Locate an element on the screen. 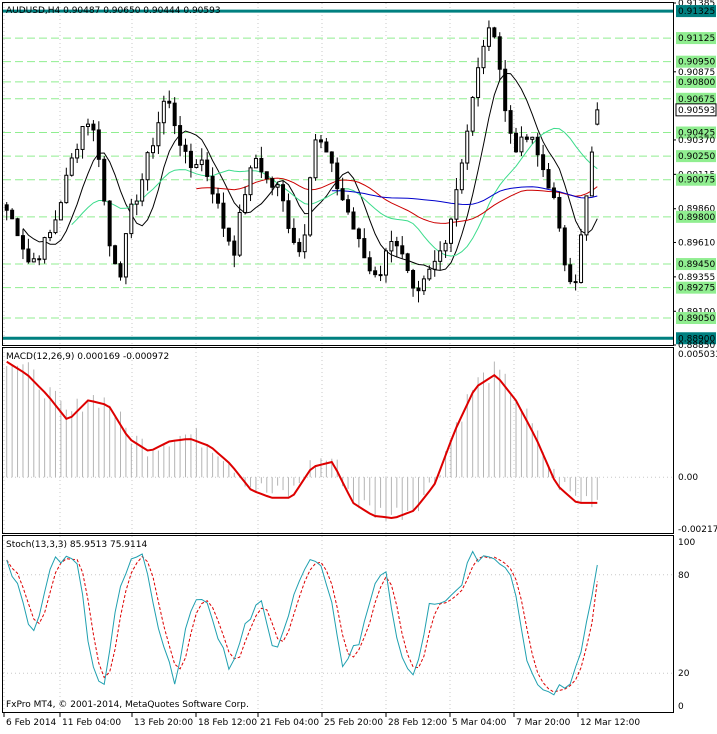  stoch-header: Stoch(13,3,3) 85.9513 75.9114 is located at coordinates (76, 545).